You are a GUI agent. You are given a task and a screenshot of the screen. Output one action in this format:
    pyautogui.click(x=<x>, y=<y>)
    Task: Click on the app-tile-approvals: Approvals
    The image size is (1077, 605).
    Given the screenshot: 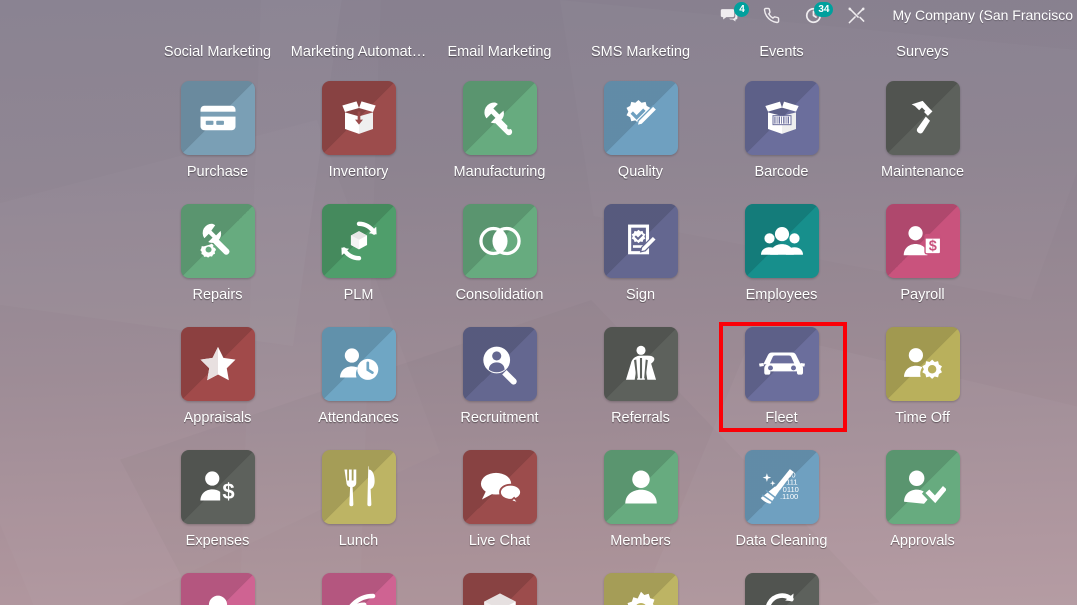 What is the action you would take?
    pyautogui.click(x=922, y=500)
    